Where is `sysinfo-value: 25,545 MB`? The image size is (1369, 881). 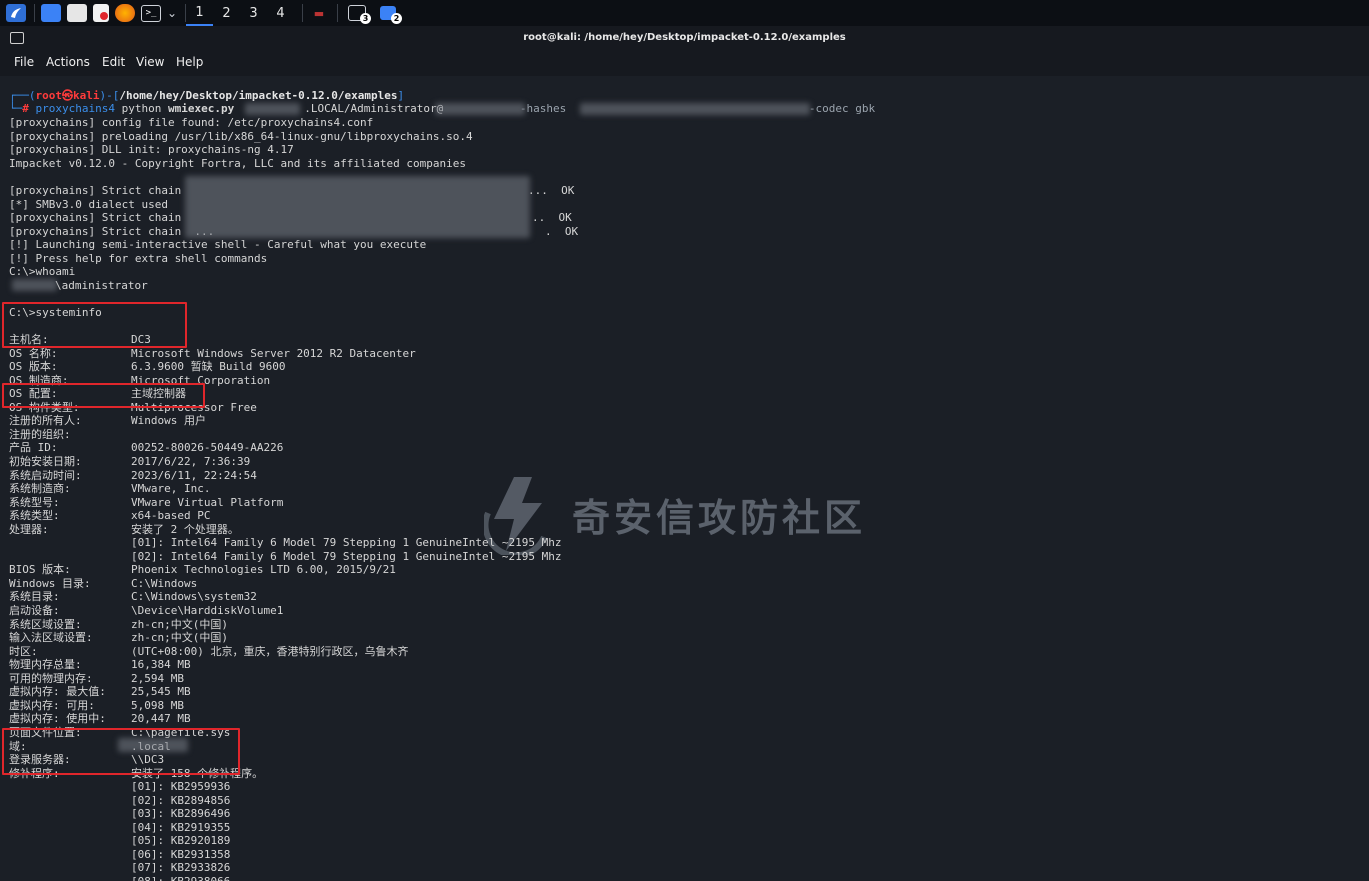 sysinfo-value: 25,545 MB is located at coordinates (161, 692).